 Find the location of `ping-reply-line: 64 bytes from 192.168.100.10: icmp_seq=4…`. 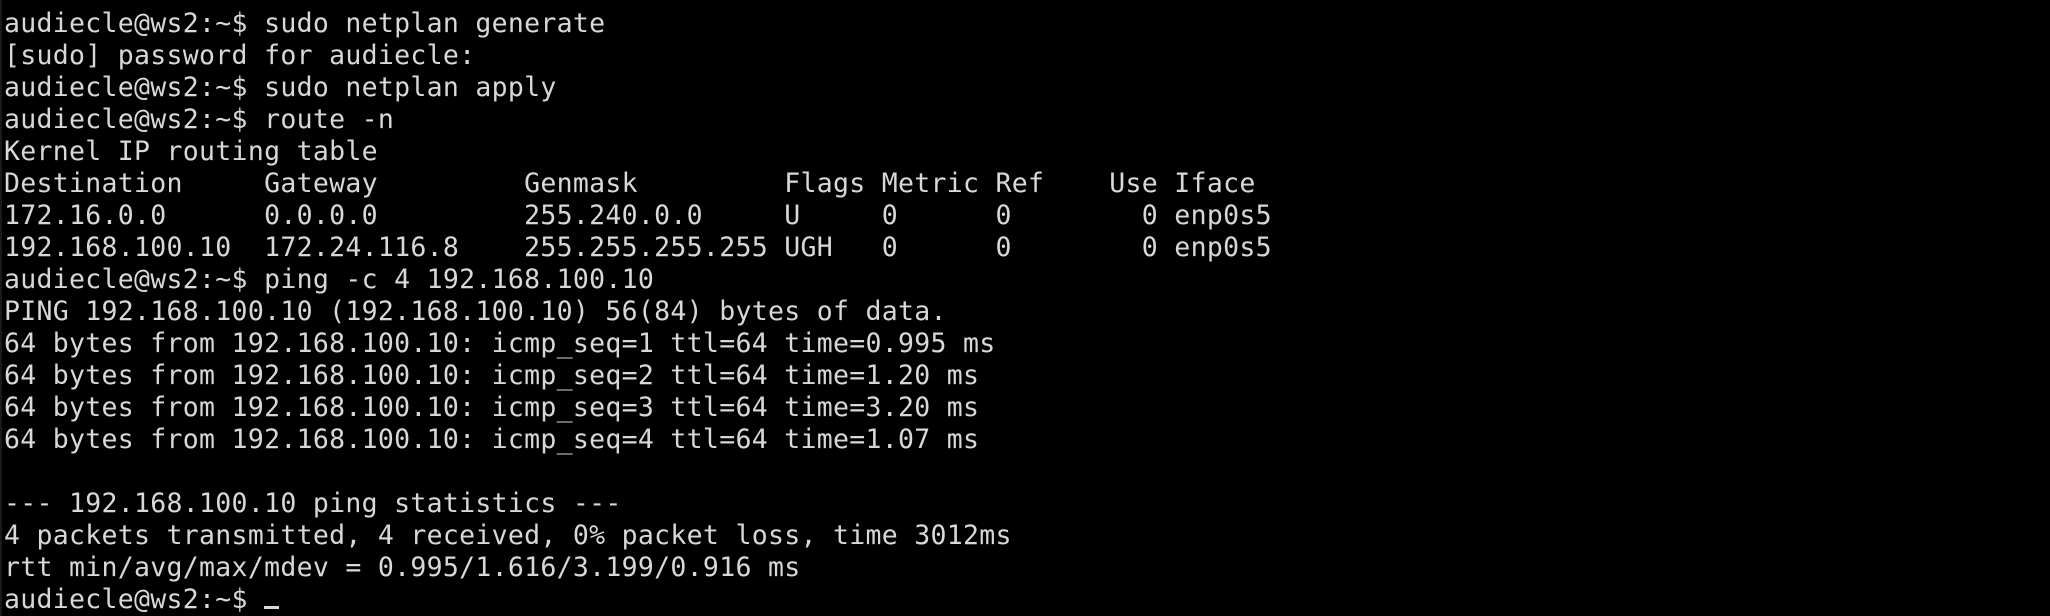

ping-reply-line: 64 bytes from 192.168.100.10: icmp_seq=4… is located at coordinates (492, 439).